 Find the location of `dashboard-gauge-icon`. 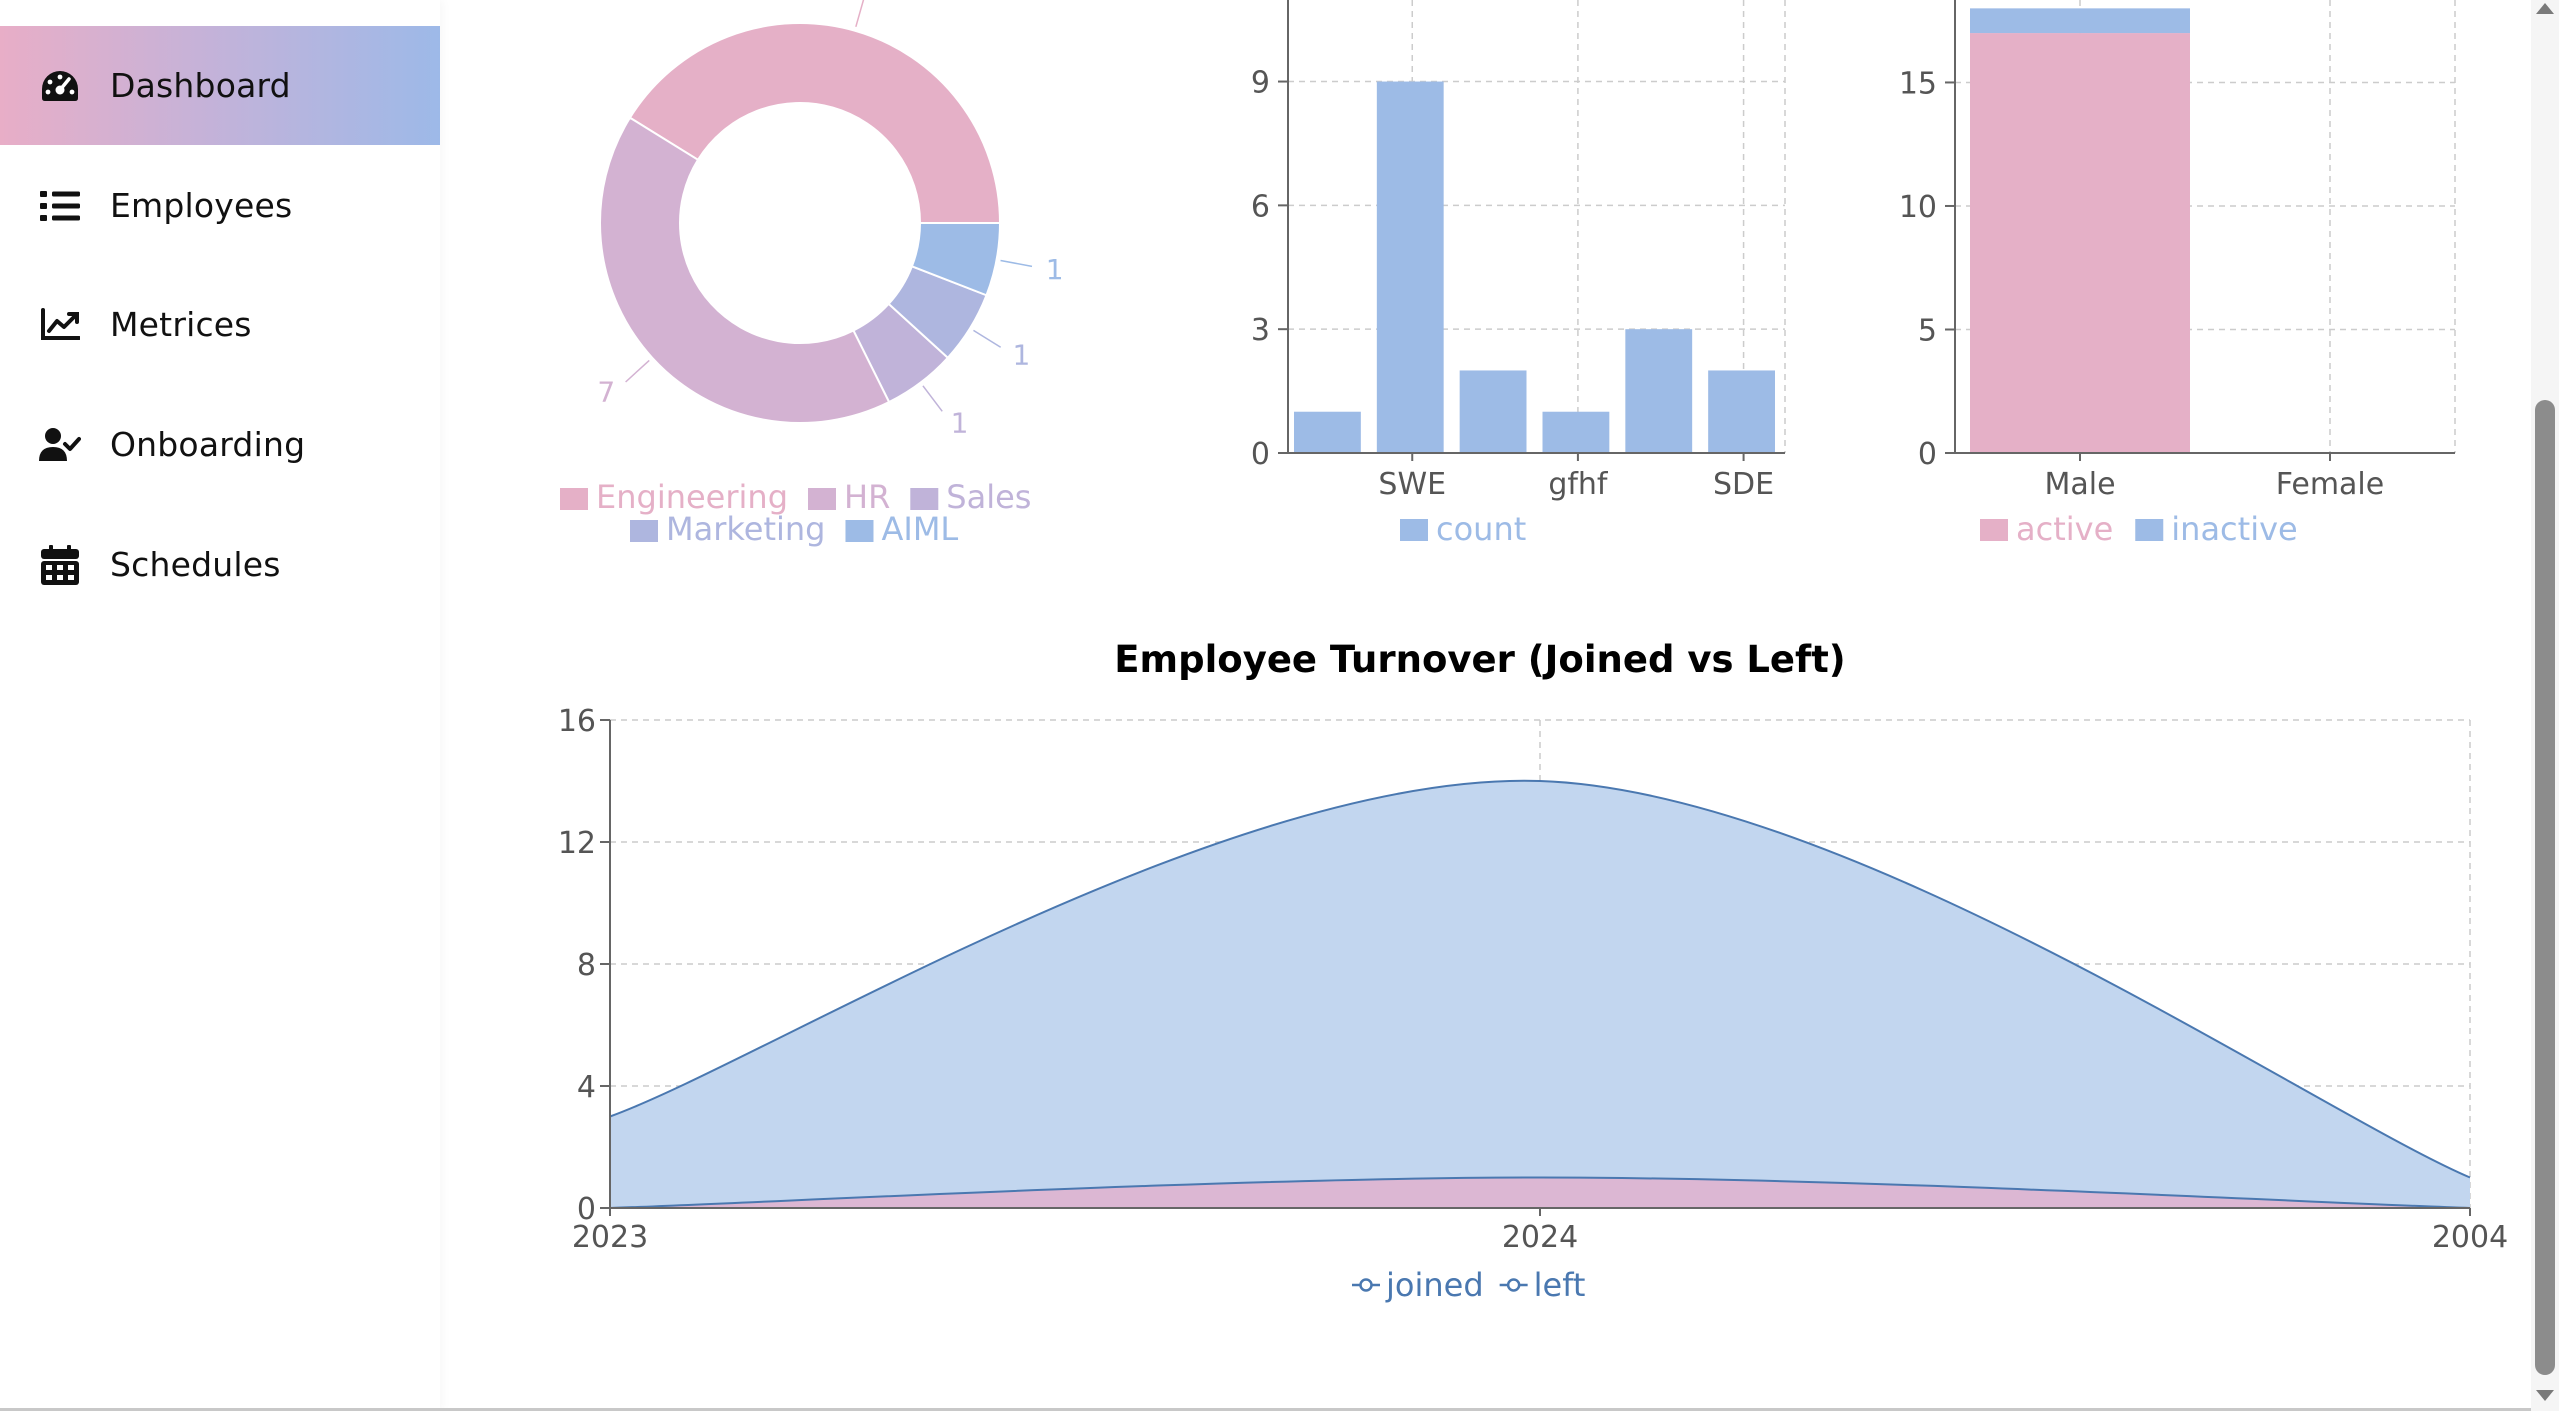

dashboard-gauge-icon is located at coordinates (60, 86).